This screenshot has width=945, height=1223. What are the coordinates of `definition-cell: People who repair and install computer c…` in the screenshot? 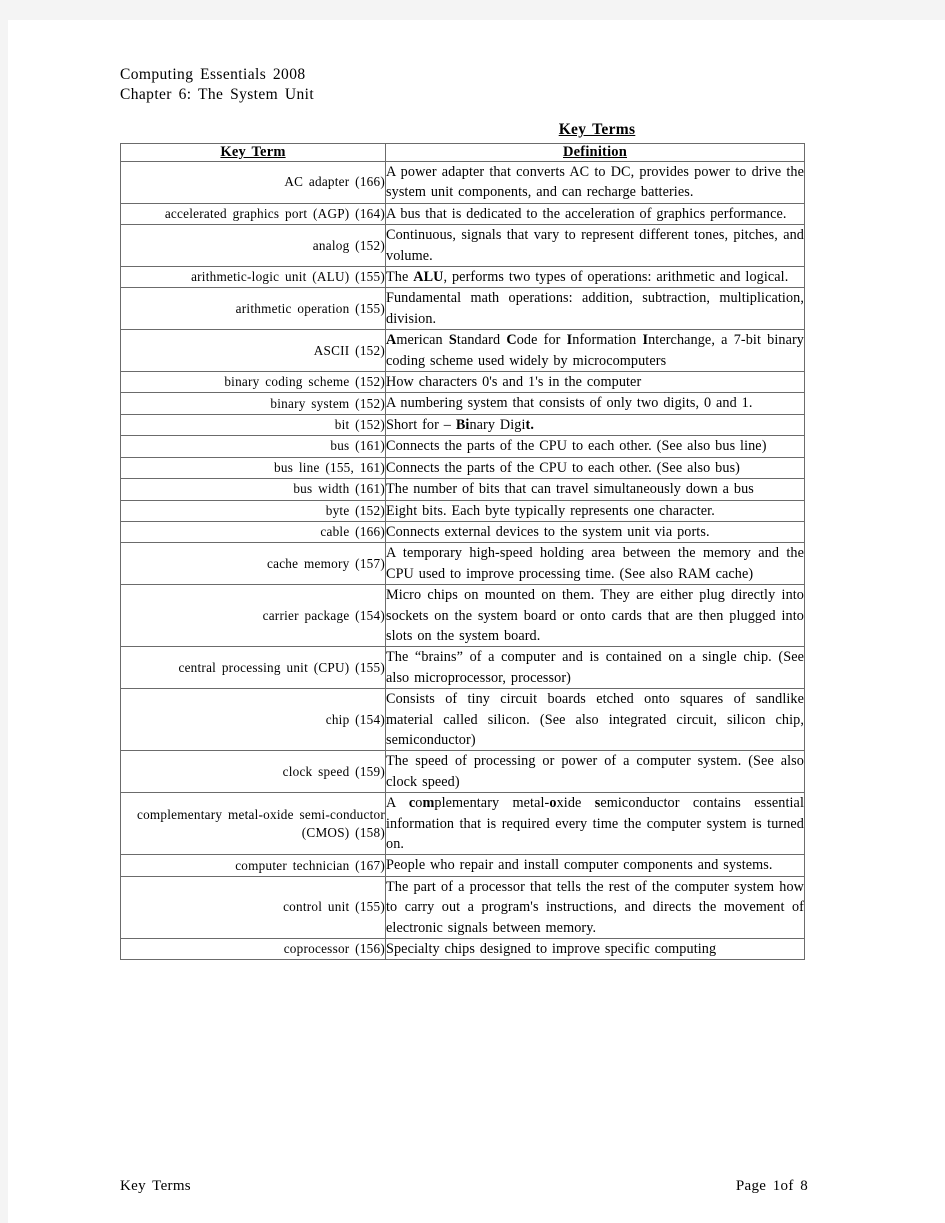 It's located at (595, 865).